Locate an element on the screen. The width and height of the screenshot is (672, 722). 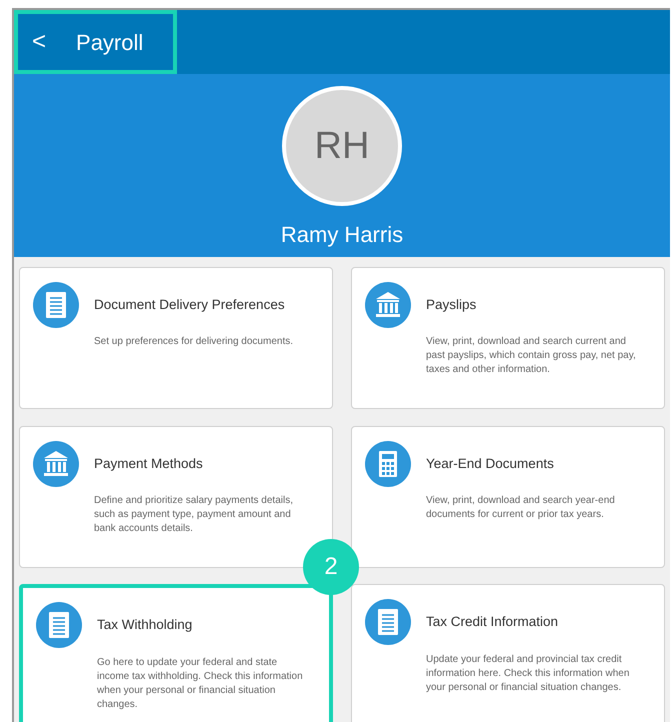
tile-card: Document Delivery Preferences Set up preferences for delivering documents. is located at coordinates (176, 338).